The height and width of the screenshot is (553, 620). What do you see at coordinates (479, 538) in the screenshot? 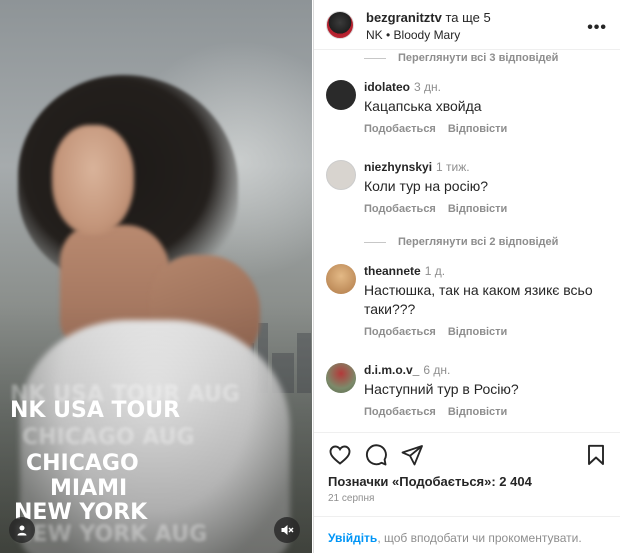
I see `login-prompt-text: , щоб вподобати чи прокоментувати.` at bounding box center [479, 538].